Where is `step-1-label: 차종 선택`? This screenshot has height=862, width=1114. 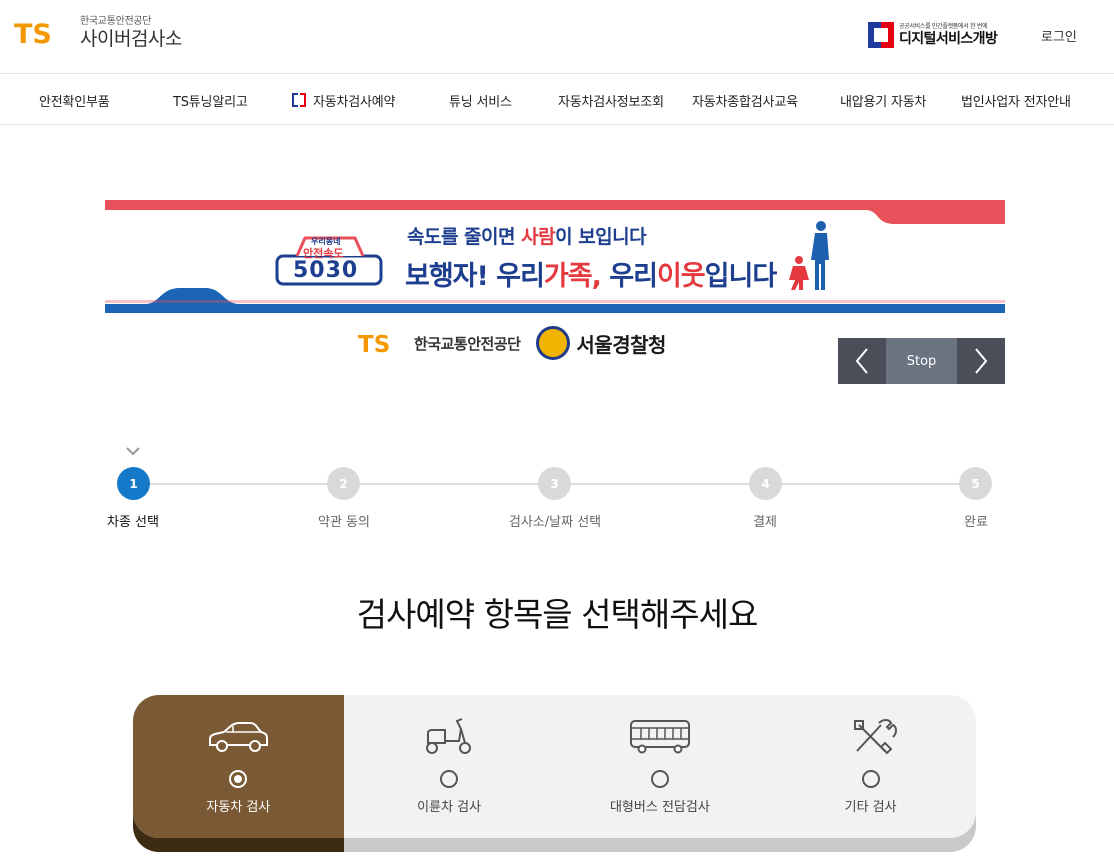
step-1-label: 차종 선택 is located at coordinates (133, 522).